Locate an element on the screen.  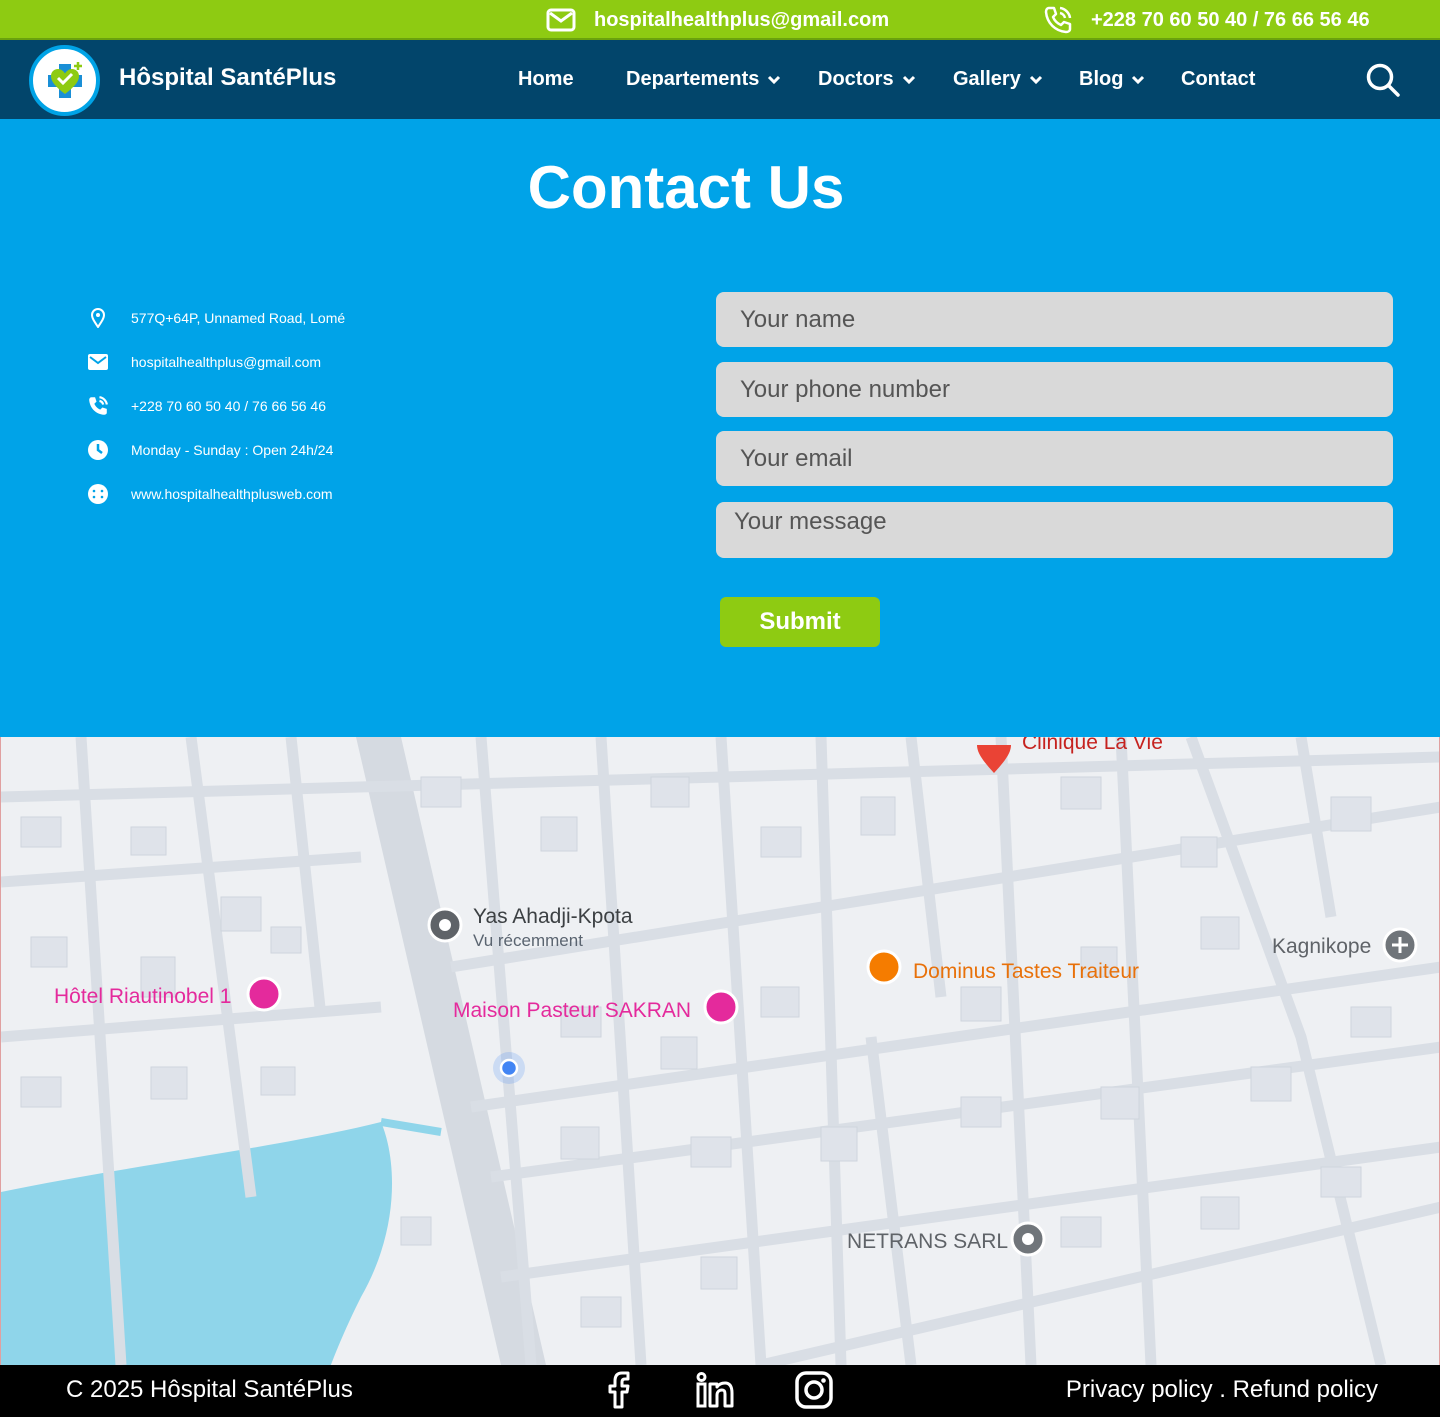
map-place-hotel-riautinobel: Hôtel Riautinobel 1 is located at coordinates (142, 997).